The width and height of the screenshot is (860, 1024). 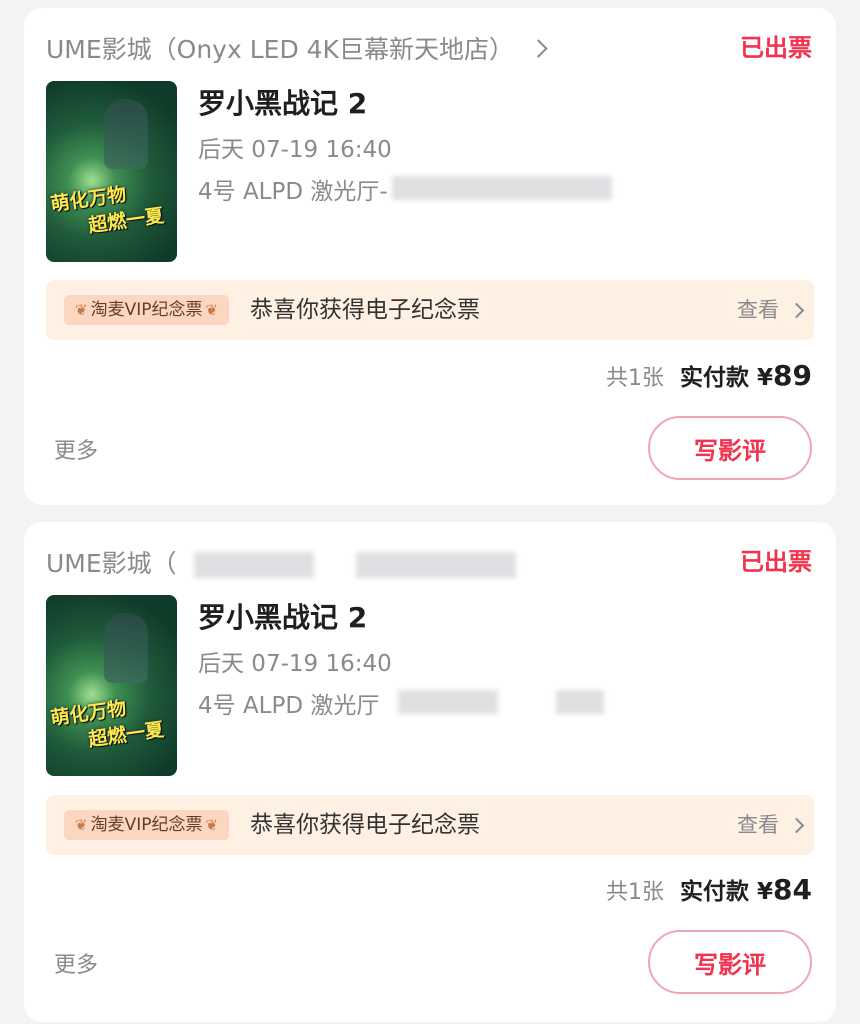 I want to click on cinema-link: UME影城（, so click(x=111, y=562).